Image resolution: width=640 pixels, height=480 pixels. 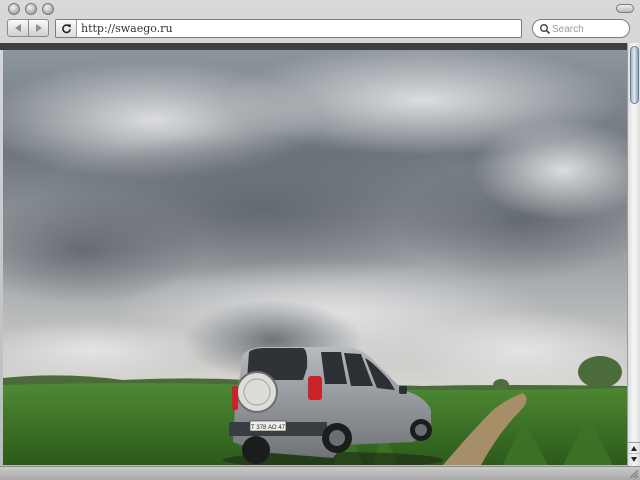 I want to click on address-bar: http://swaego.ru, so click(x=288, y=28).